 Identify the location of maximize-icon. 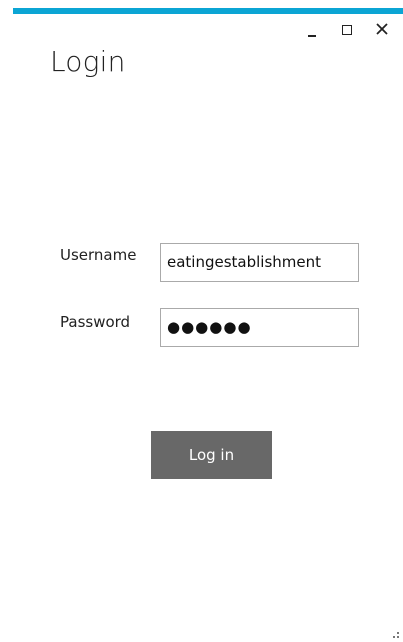
(348, 30).